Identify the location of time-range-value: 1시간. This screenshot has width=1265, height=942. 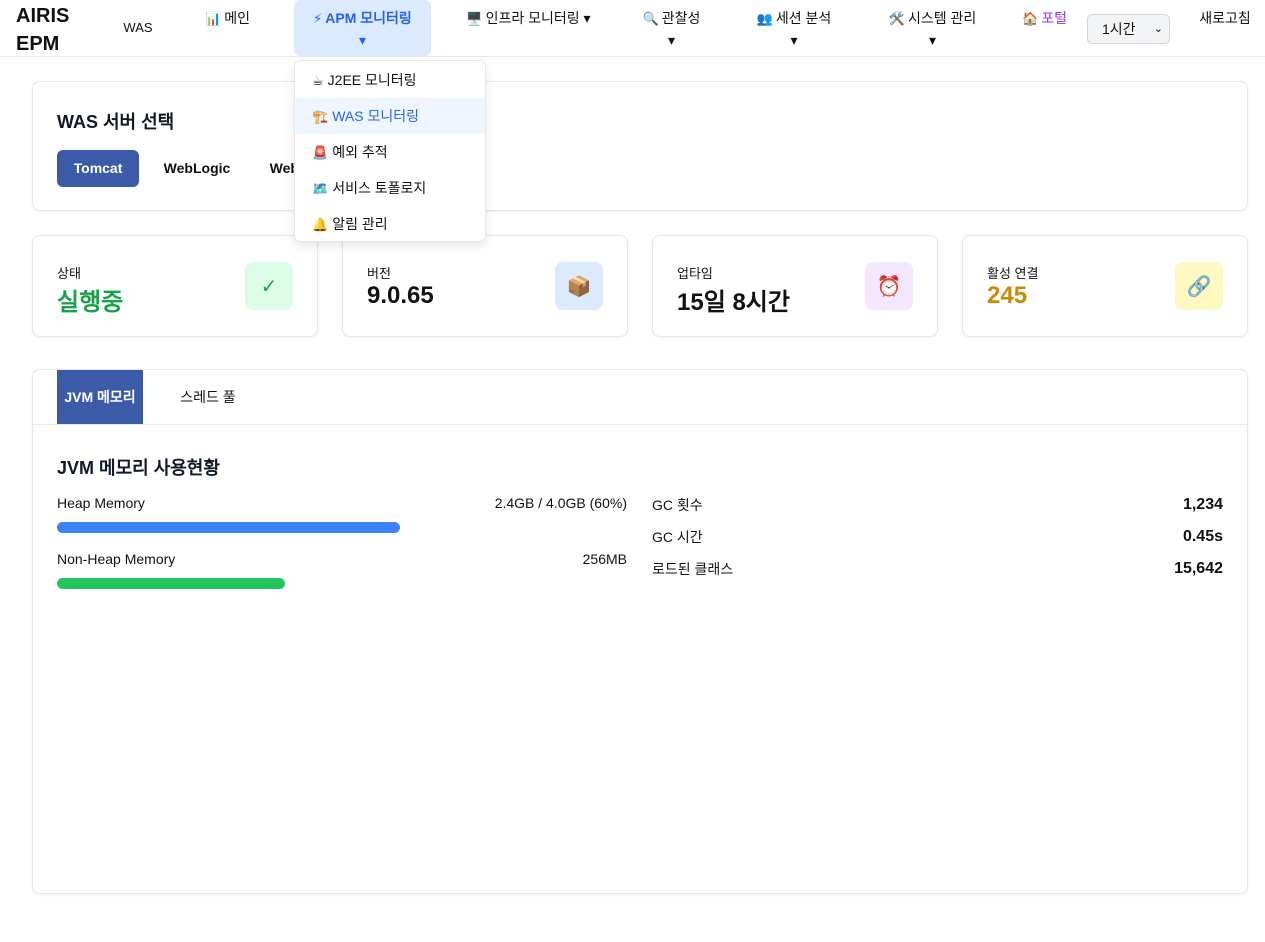
(1119, 29).